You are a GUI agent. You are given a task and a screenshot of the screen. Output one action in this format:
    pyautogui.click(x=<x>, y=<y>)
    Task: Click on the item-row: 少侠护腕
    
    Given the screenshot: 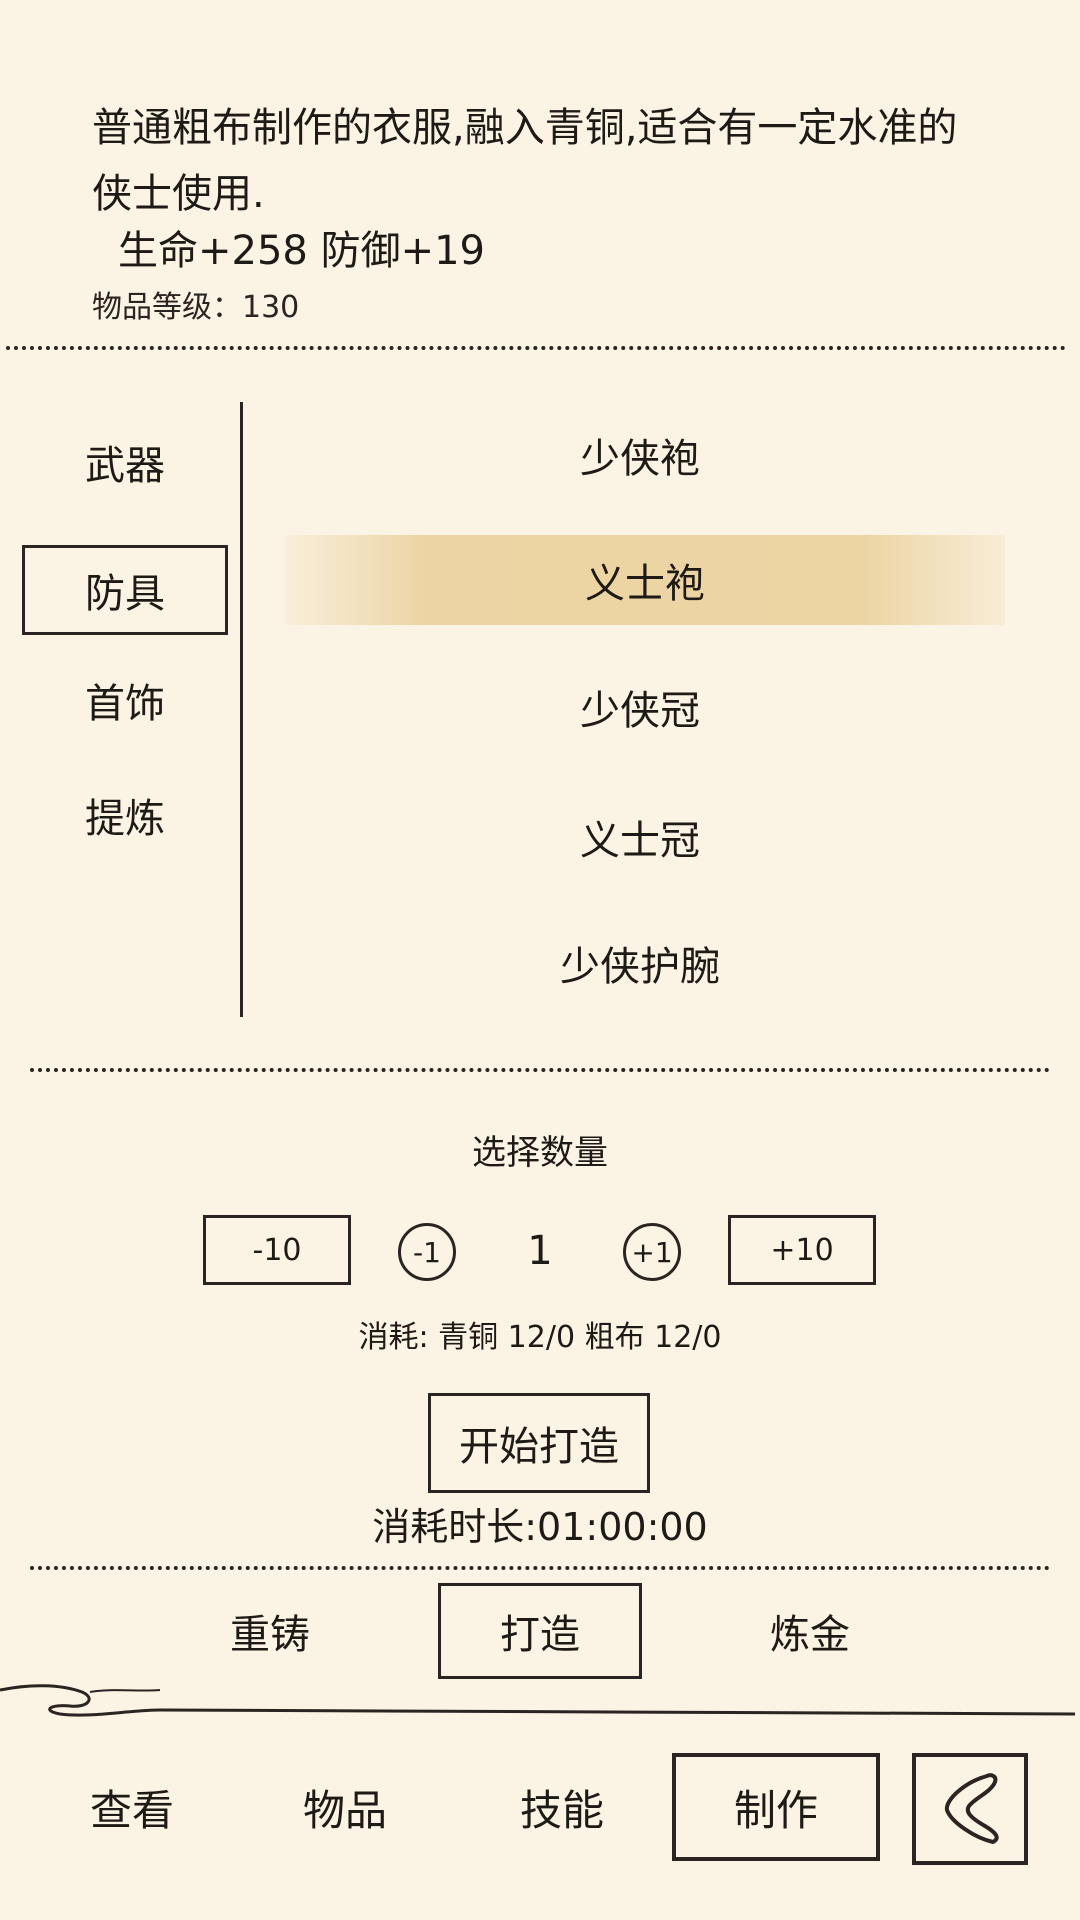 What is the action you would take?
    pyautogui.click(x=640, y=963)
    